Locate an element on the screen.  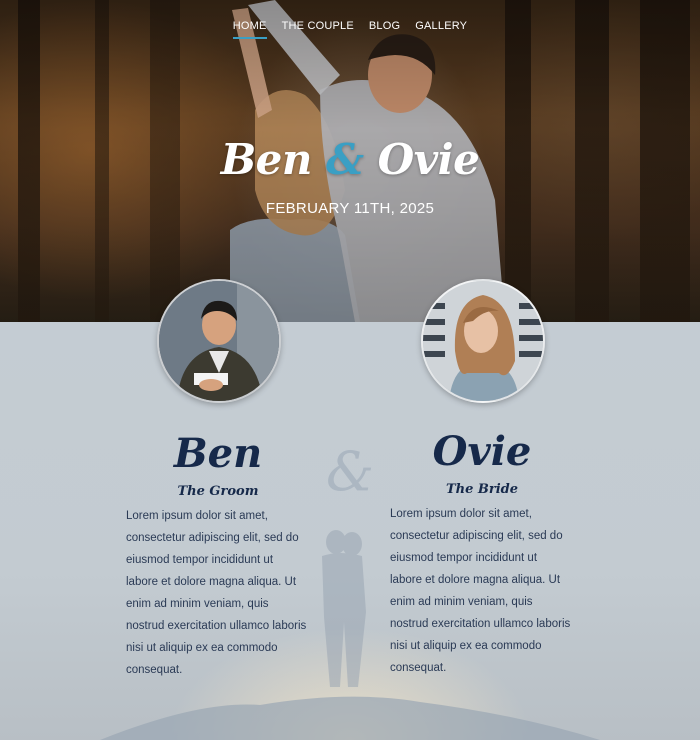
hero-ampersand: & is located at coordinates (345, 159).